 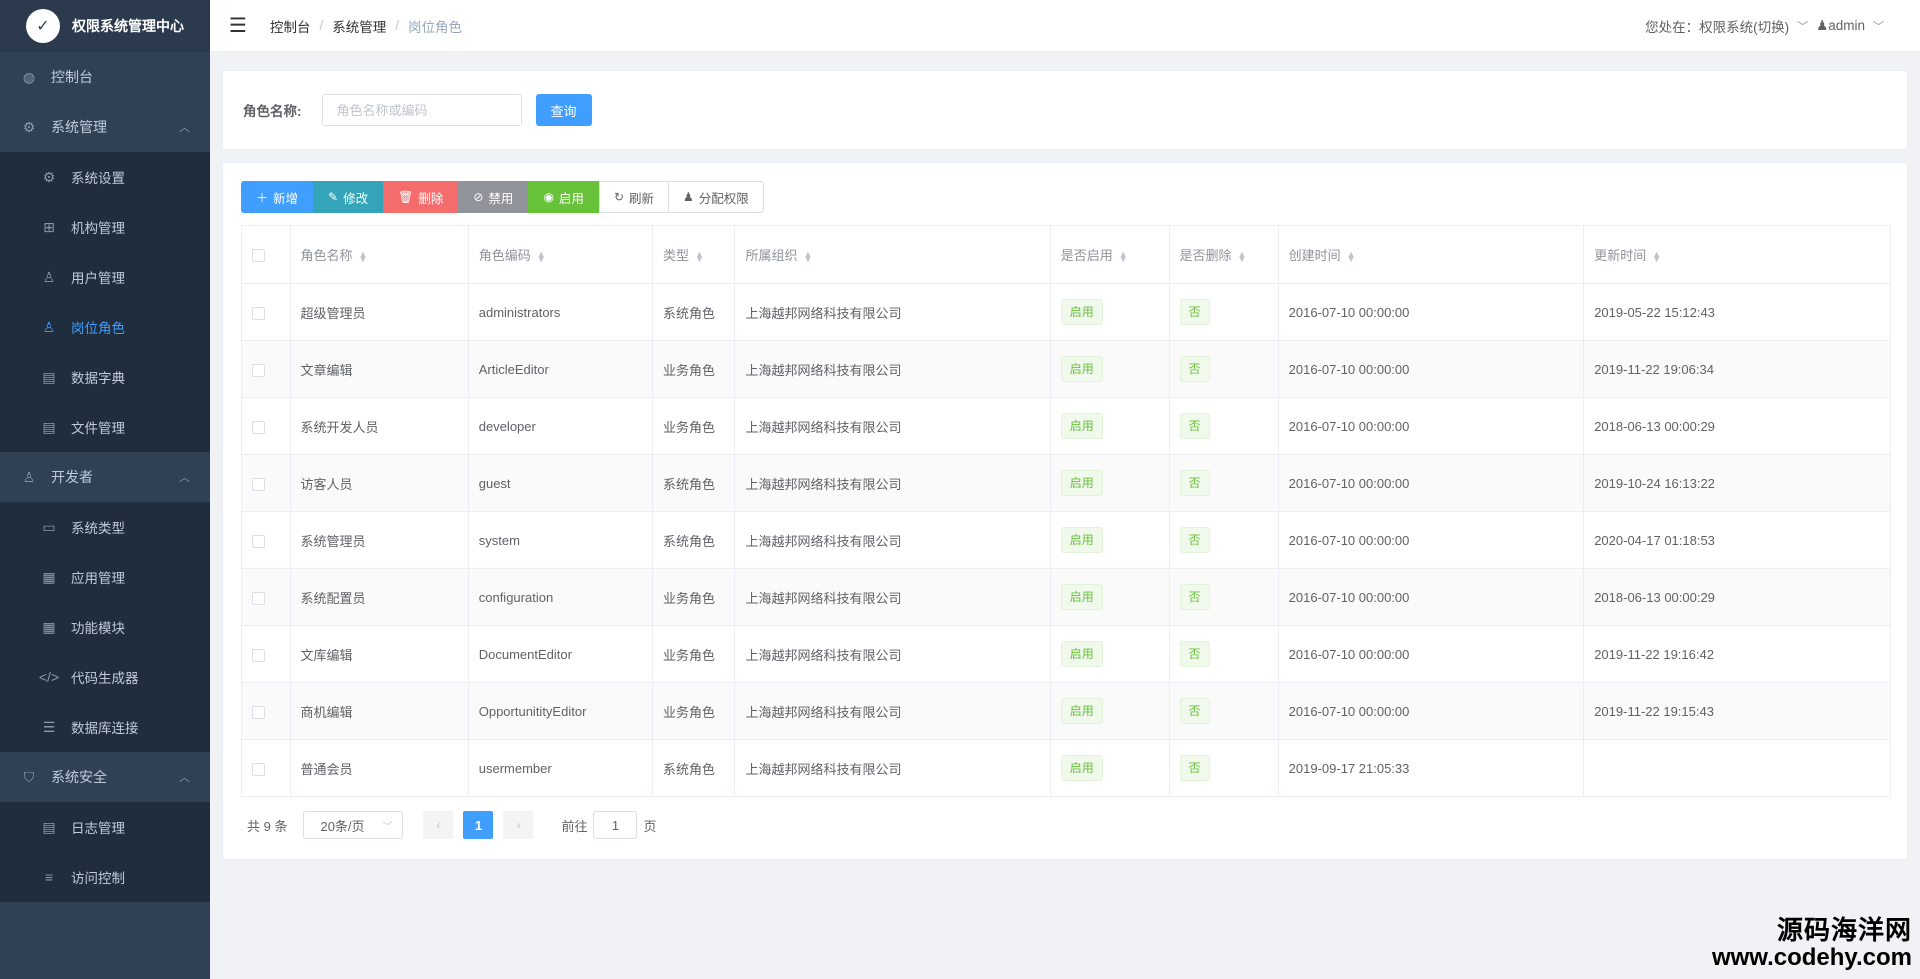 What do you see at coordinates (1846, 25) in the screenshot?
I see `user-menu: admin` at bounding box center [1846, 25].